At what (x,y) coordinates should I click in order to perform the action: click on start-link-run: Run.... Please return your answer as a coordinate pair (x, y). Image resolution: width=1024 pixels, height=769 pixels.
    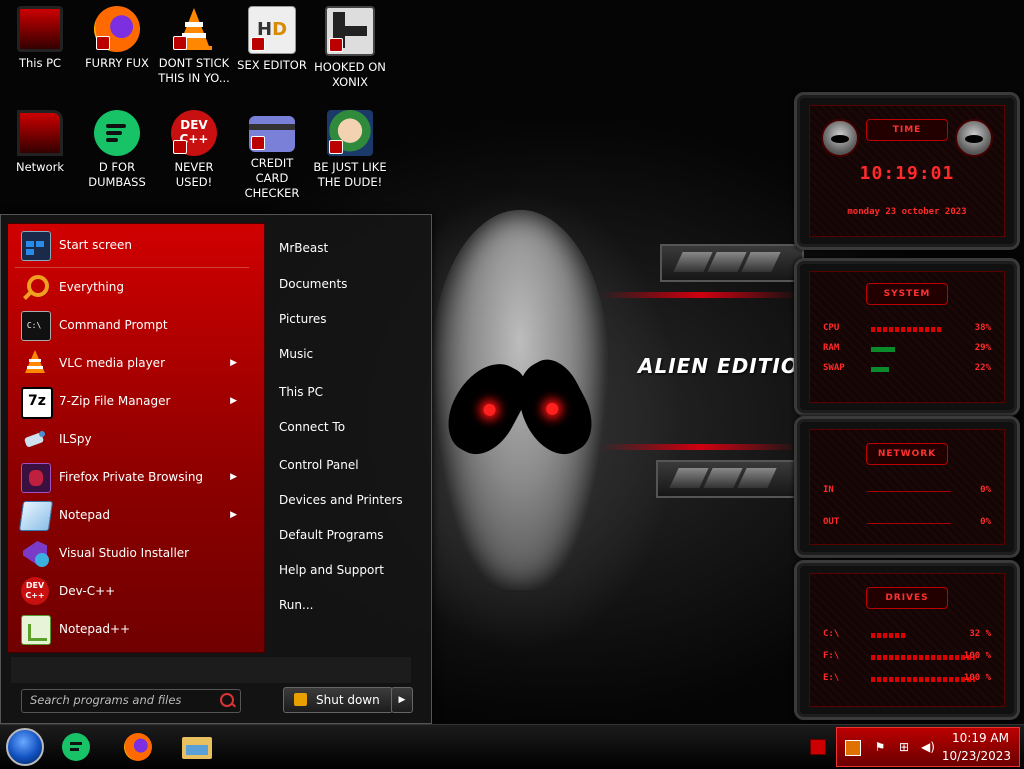
    Looking at the image, I should click on (349, 605).